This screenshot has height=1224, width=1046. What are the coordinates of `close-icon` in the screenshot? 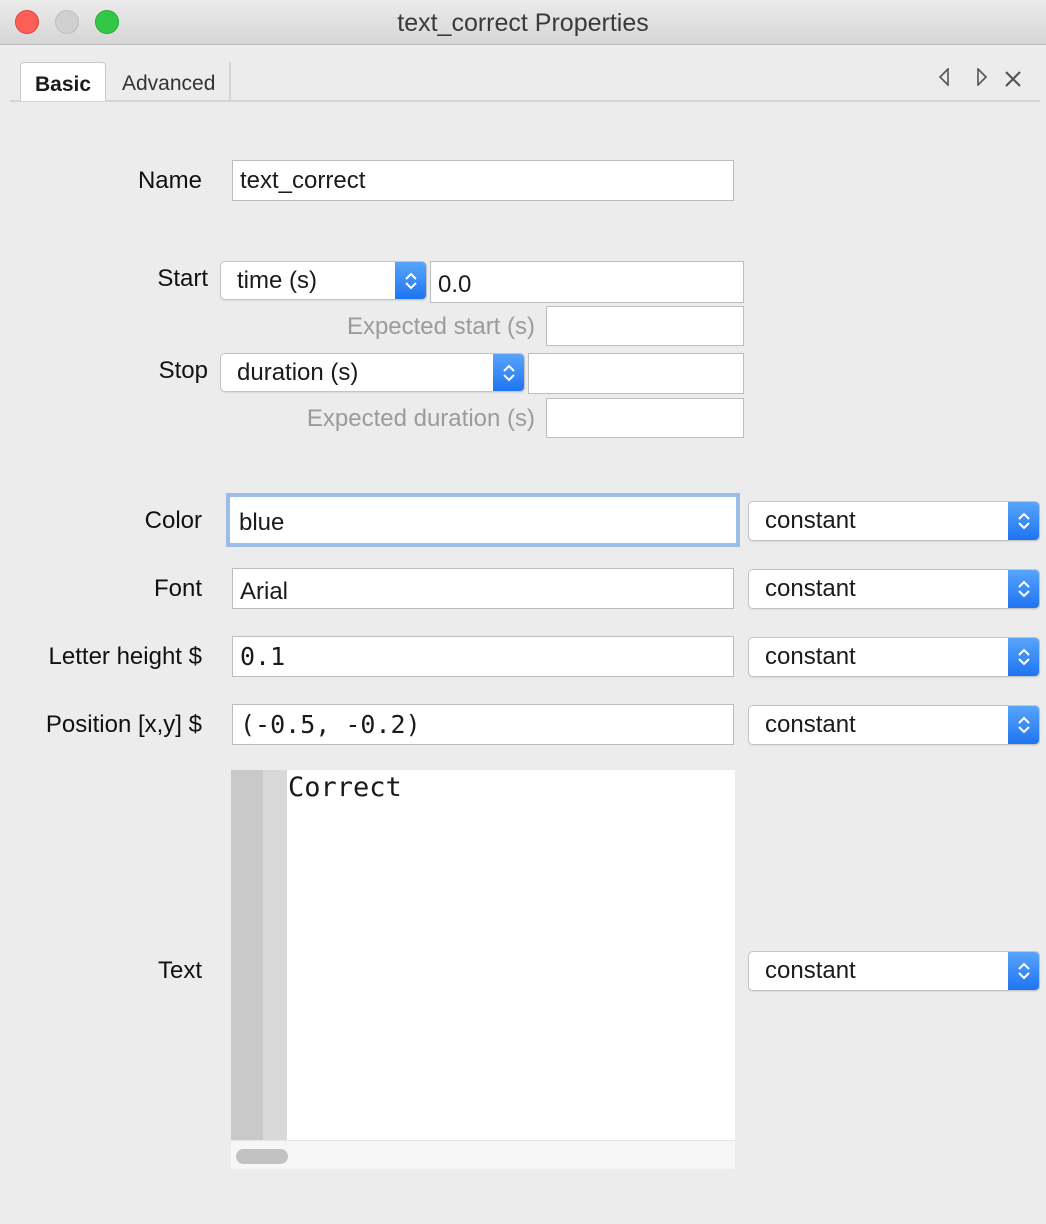 It's located at (1013, 82).